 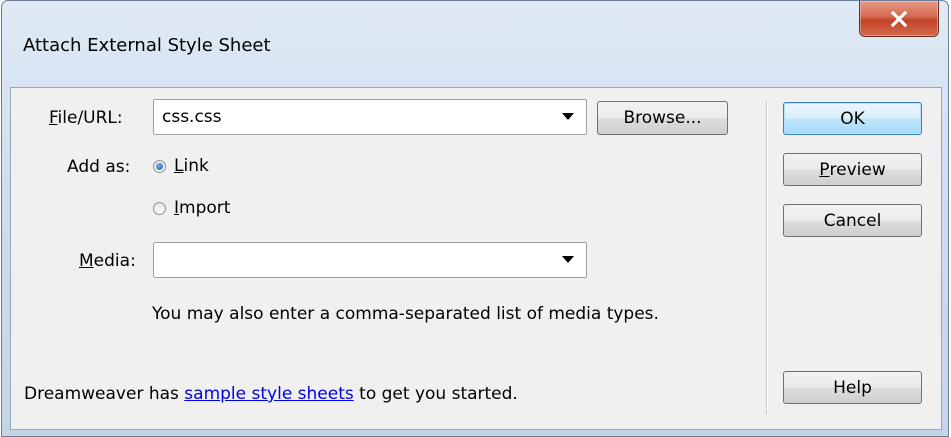 I want to click on vertical-divider, so click(x=767, y=257).